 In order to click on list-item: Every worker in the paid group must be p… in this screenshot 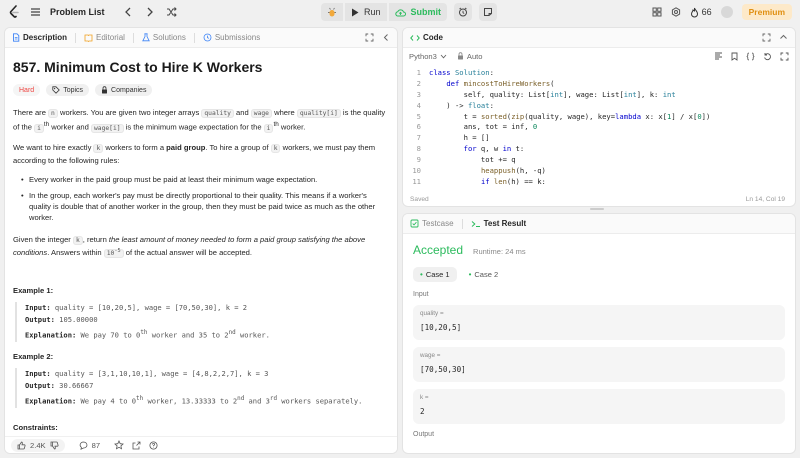, I will do `click(205, 180)`.